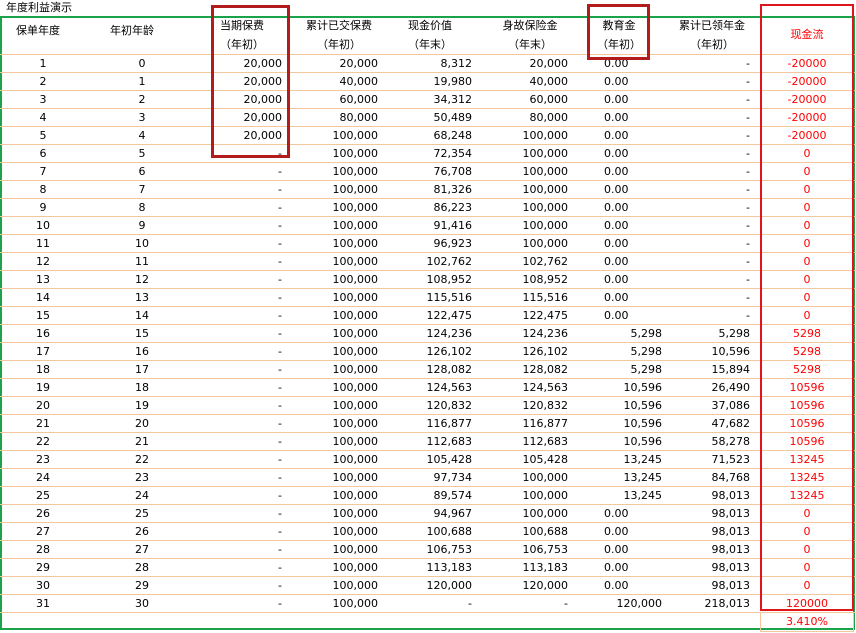 This screenshot has height=633, width=856. Describe the element at coordinates (731, 441) in the screenshot. I see `cell-total-annuity: 58,278` at that location.